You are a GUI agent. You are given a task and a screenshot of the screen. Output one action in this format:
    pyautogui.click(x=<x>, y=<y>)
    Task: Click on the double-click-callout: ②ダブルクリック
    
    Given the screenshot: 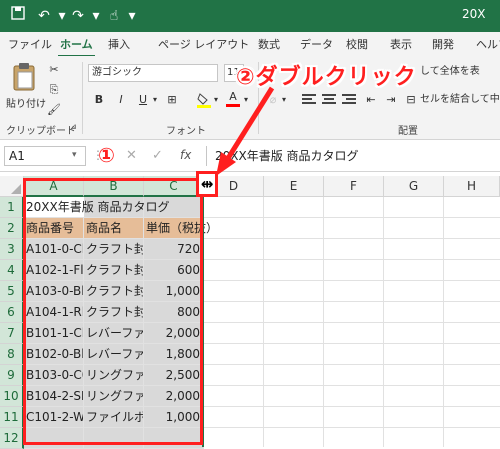 What is the action you would take?
    pyautogui.click(x=326, y=77)
    